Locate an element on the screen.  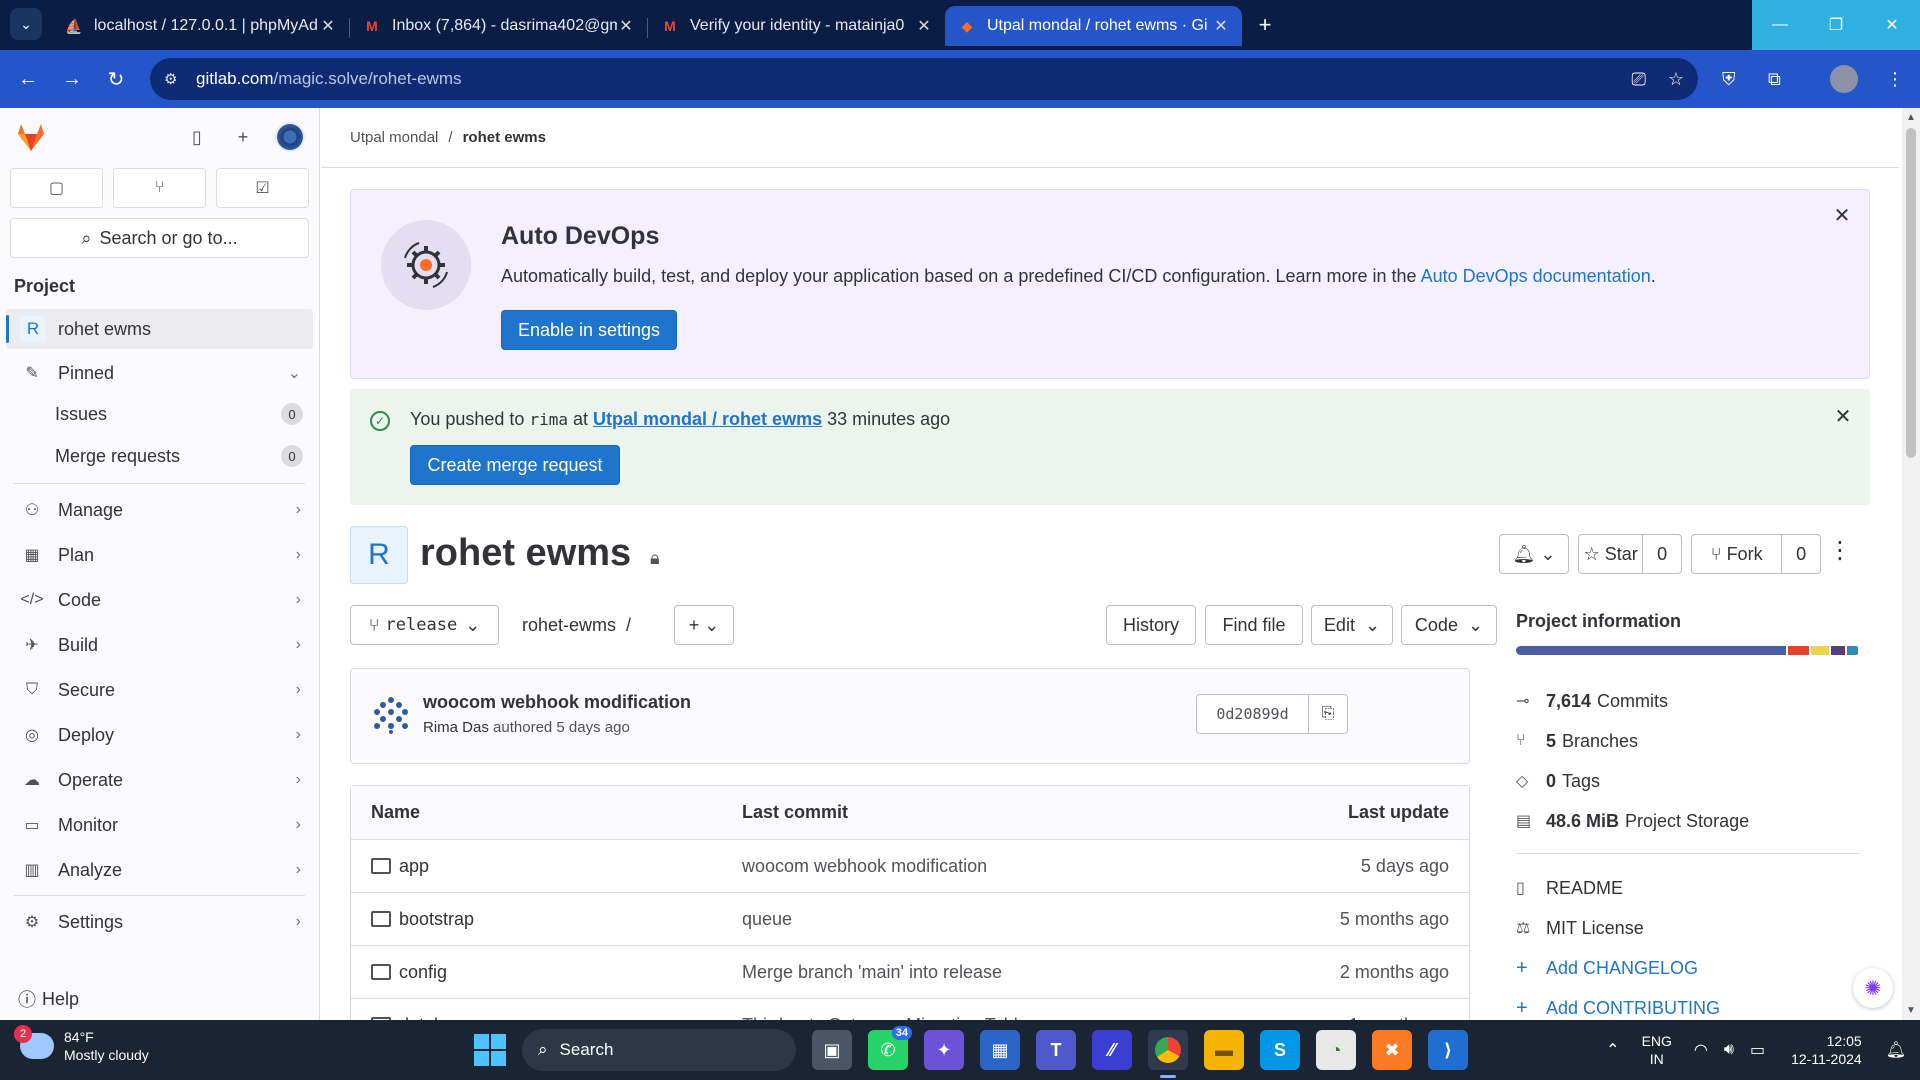
commit-author-link: Rima Das is located at coordinates (456, 727).